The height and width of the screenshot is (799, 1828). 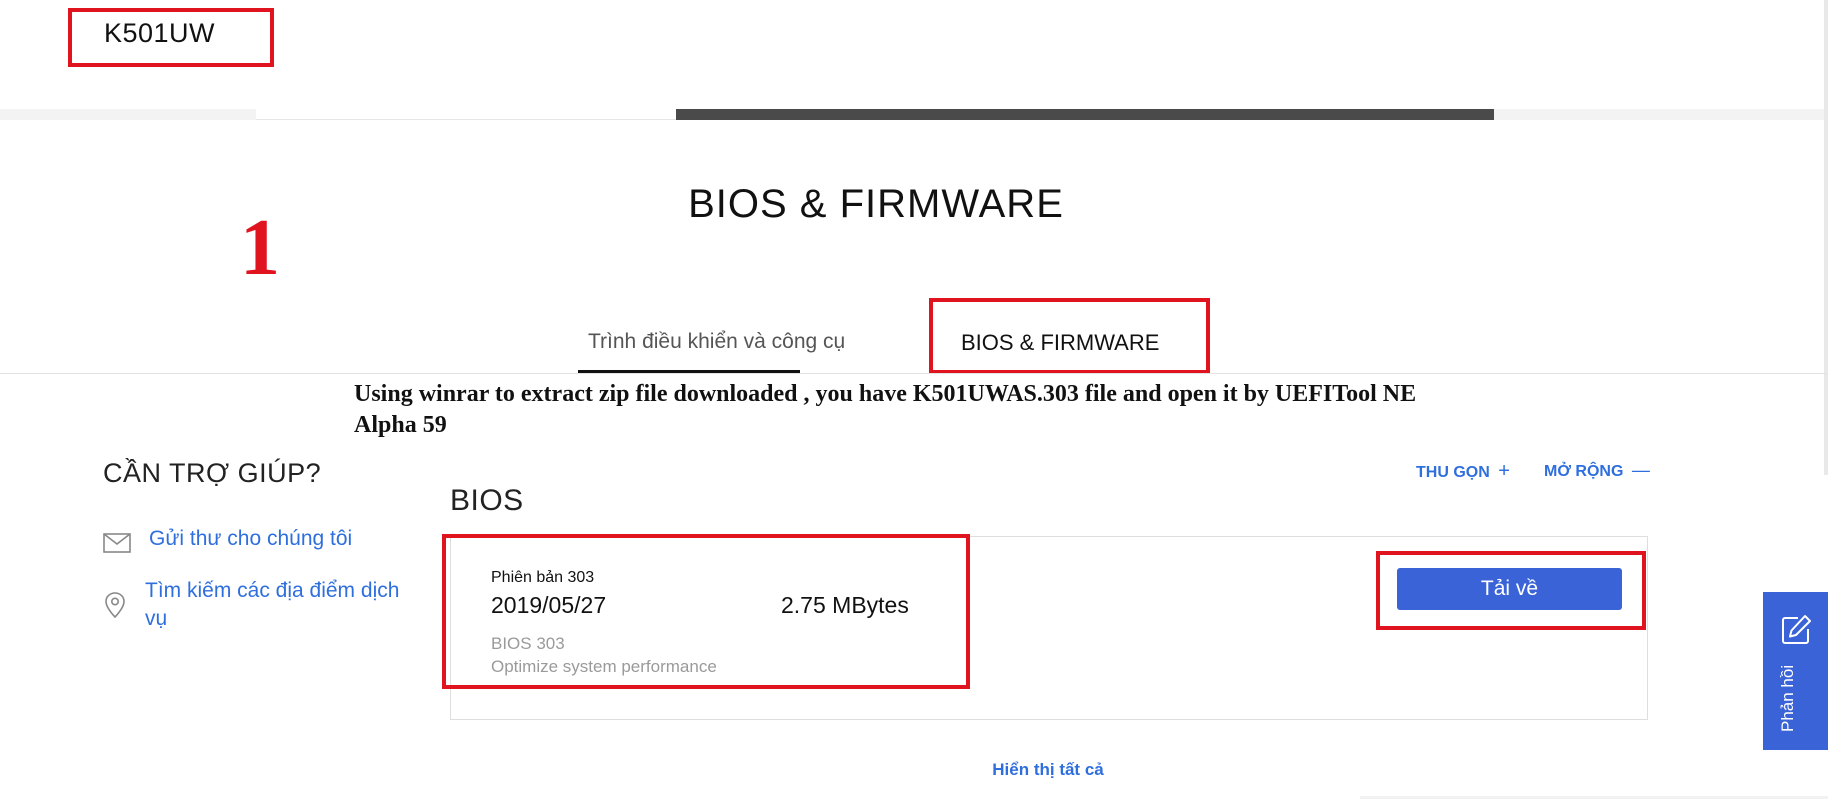 I want to click on expand-label: MỞ RỘNG, so click(x=1584, y=471).